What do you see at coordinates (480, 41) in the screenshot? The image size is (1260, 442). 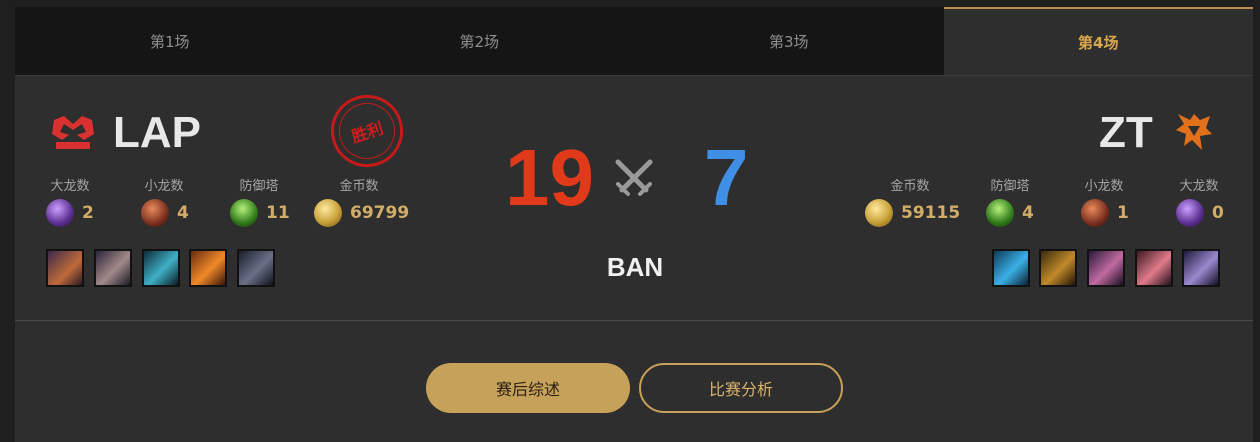 I see `tab-game-2: 第2场` at bounding box center [480, 41].